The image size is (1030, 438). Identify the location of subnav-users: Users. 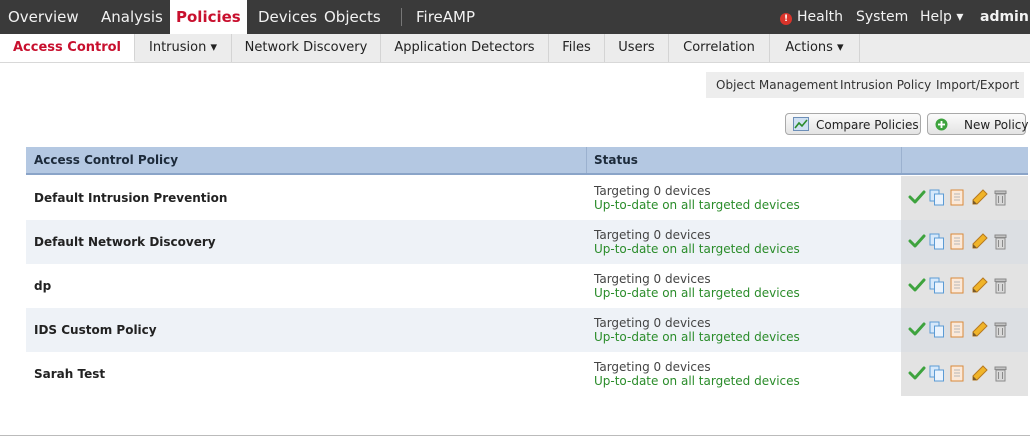
(637, 48).